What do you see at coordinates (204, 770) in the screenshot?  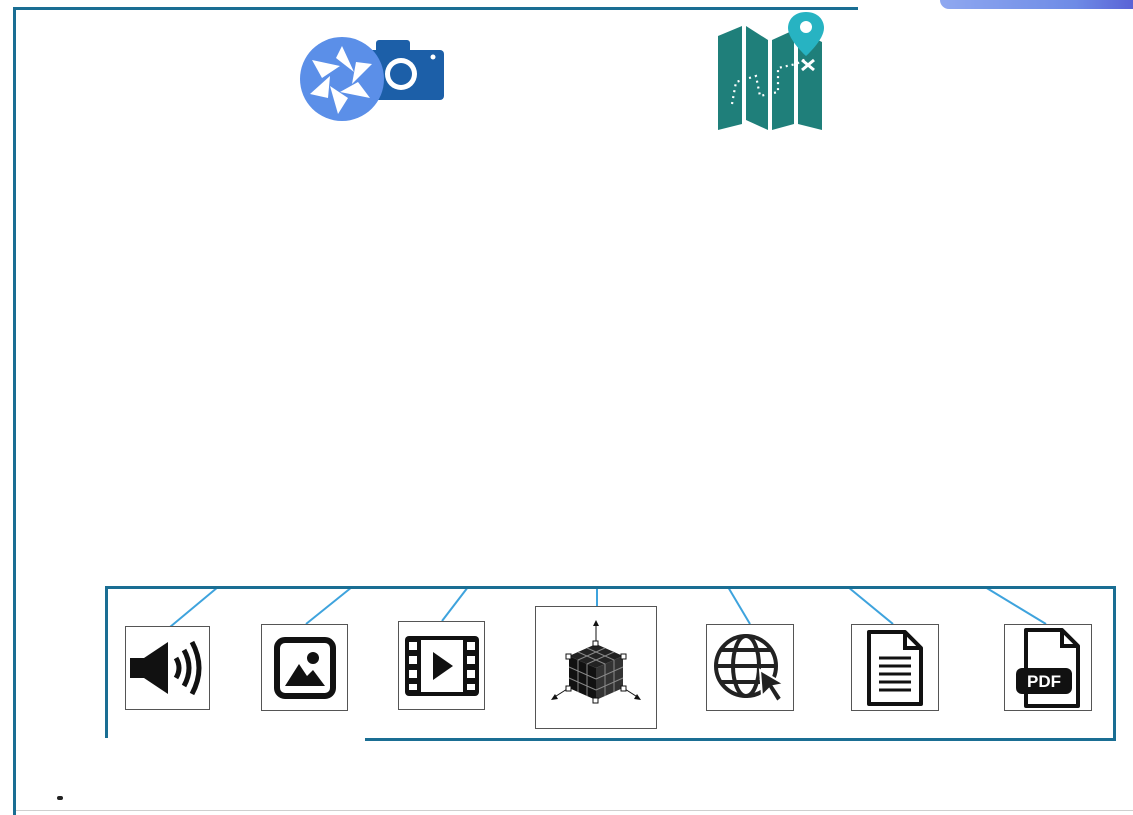 I see `white-patch` at bounding box center [204, 770].